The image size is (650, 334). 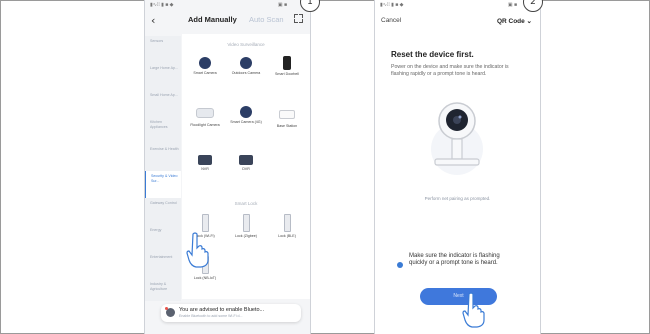 I want to click on back-chevron-icon: ‹, so click(x=153, y=20).